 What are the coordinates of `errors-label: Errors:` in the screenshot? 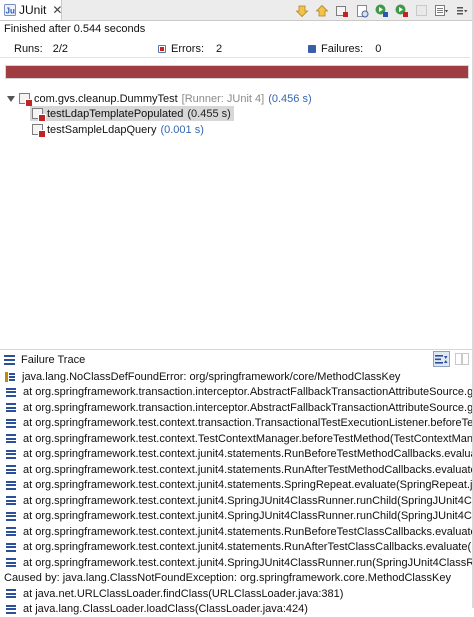 It's located at (187, 49).